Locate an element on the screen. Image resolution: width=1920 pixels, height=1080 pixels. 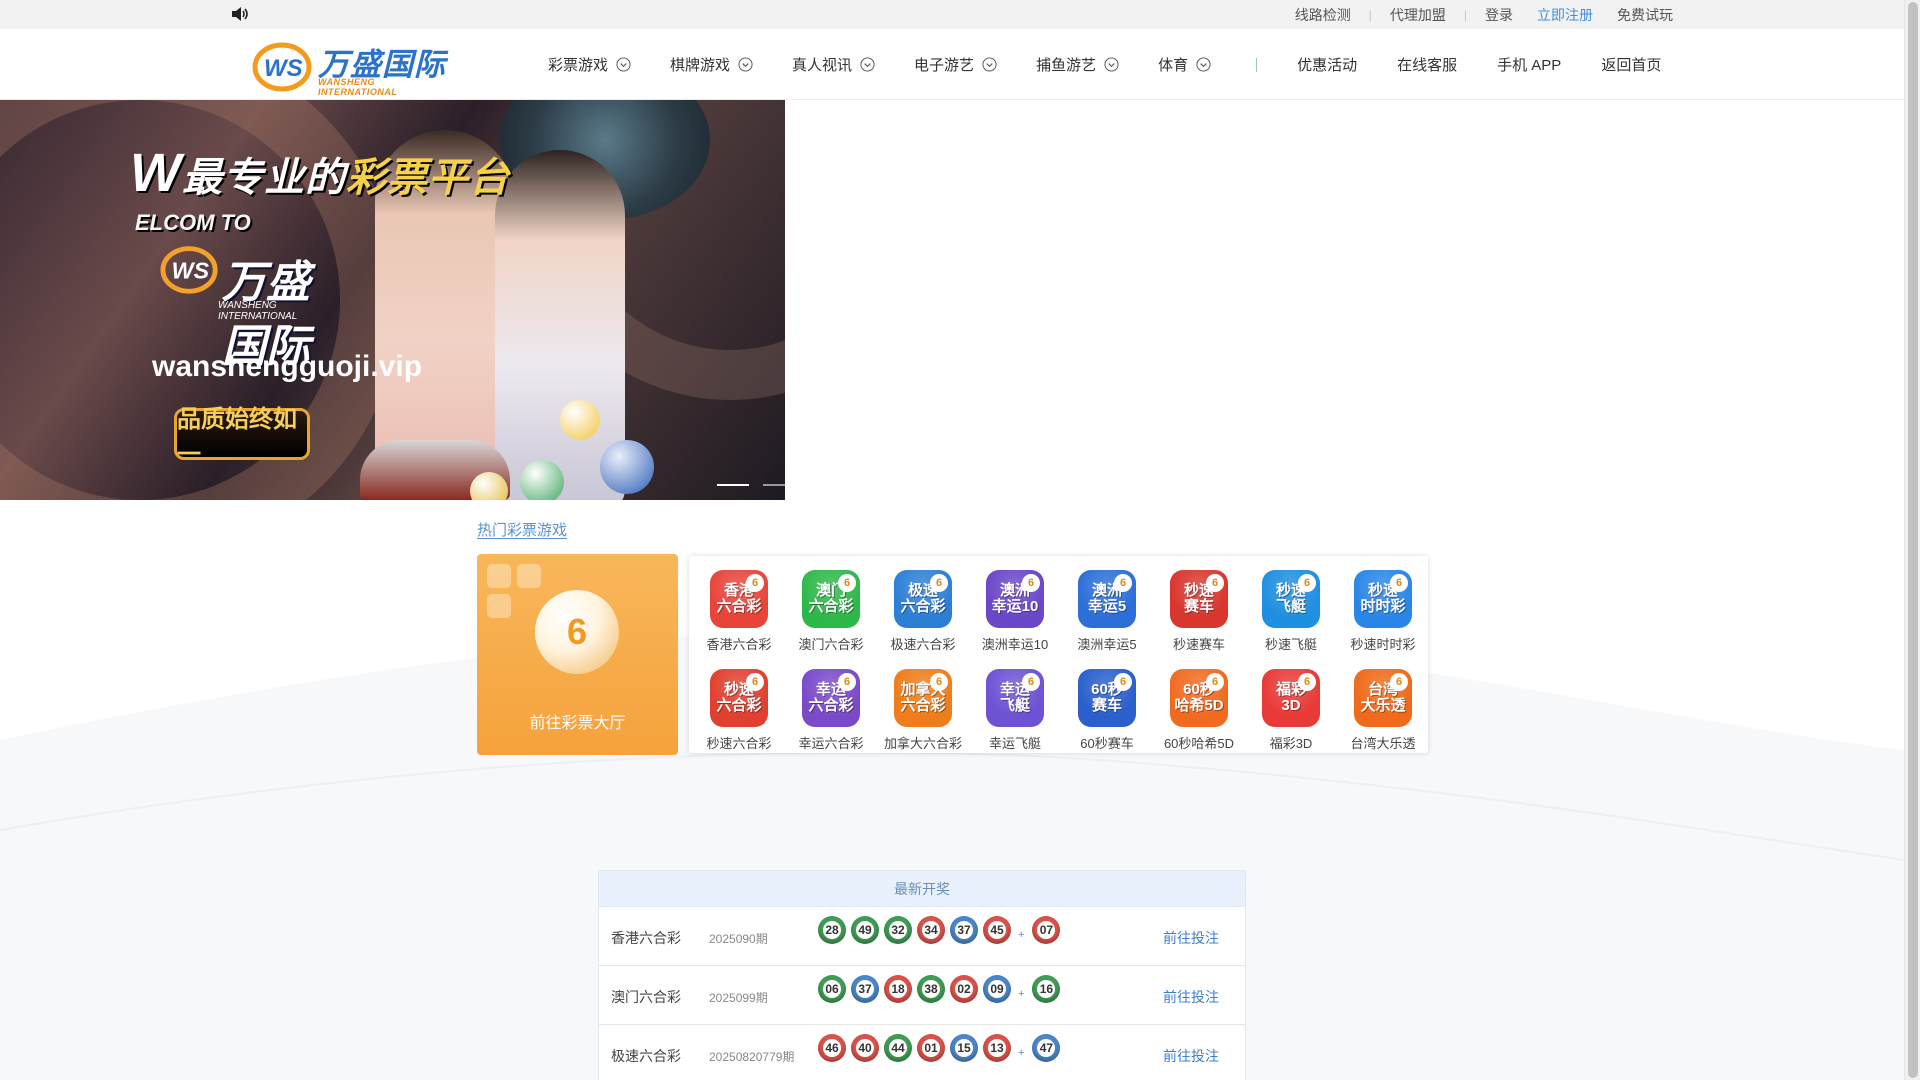
game-item: 秒速 赛车 6 秒速赛车 is located at coordinates (1199, 605).